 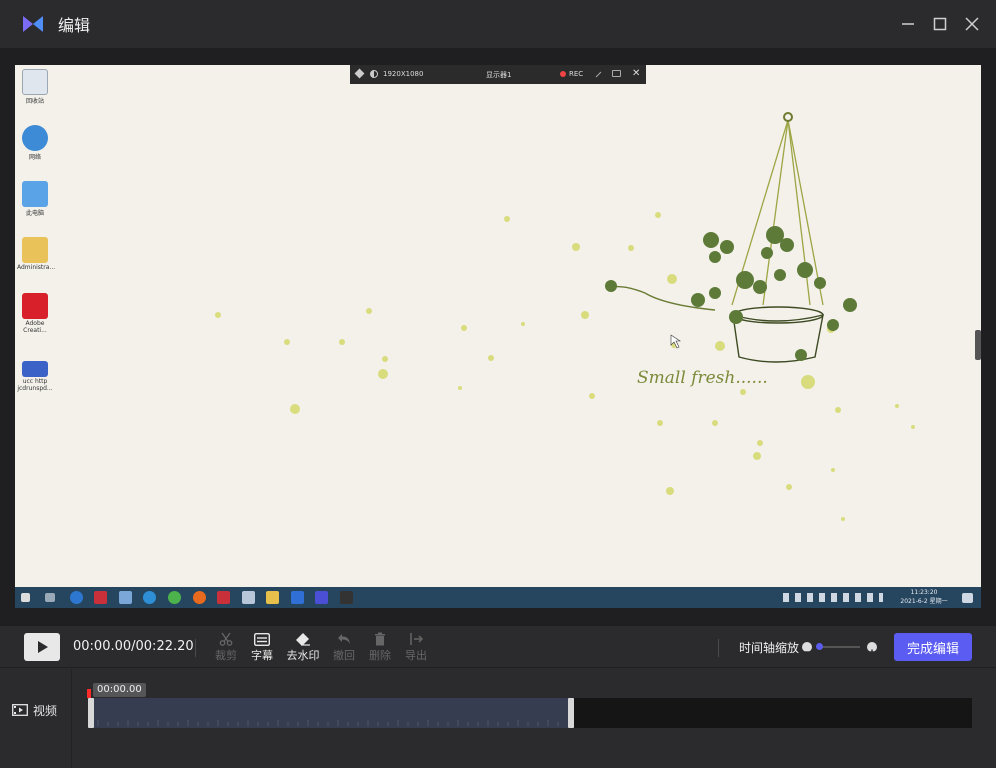 I want to click on close-icon: ✕, so click(x=636, y=73).